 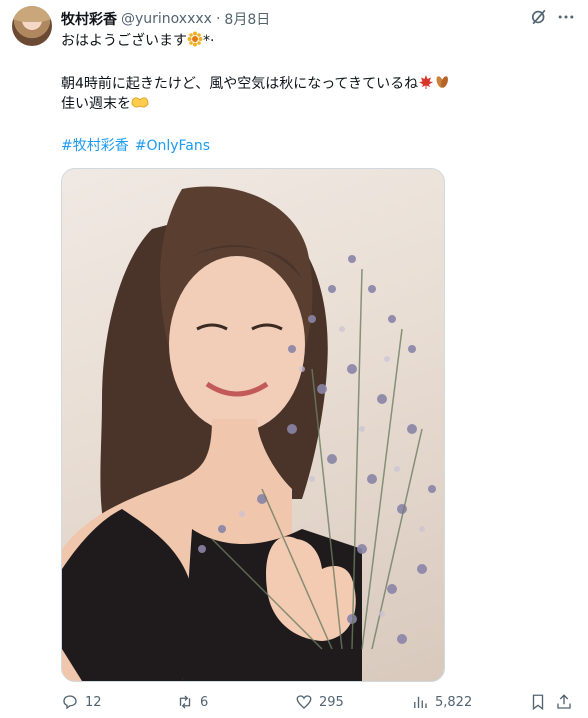 I want to click on share-icon, so click(x=564, y=701).